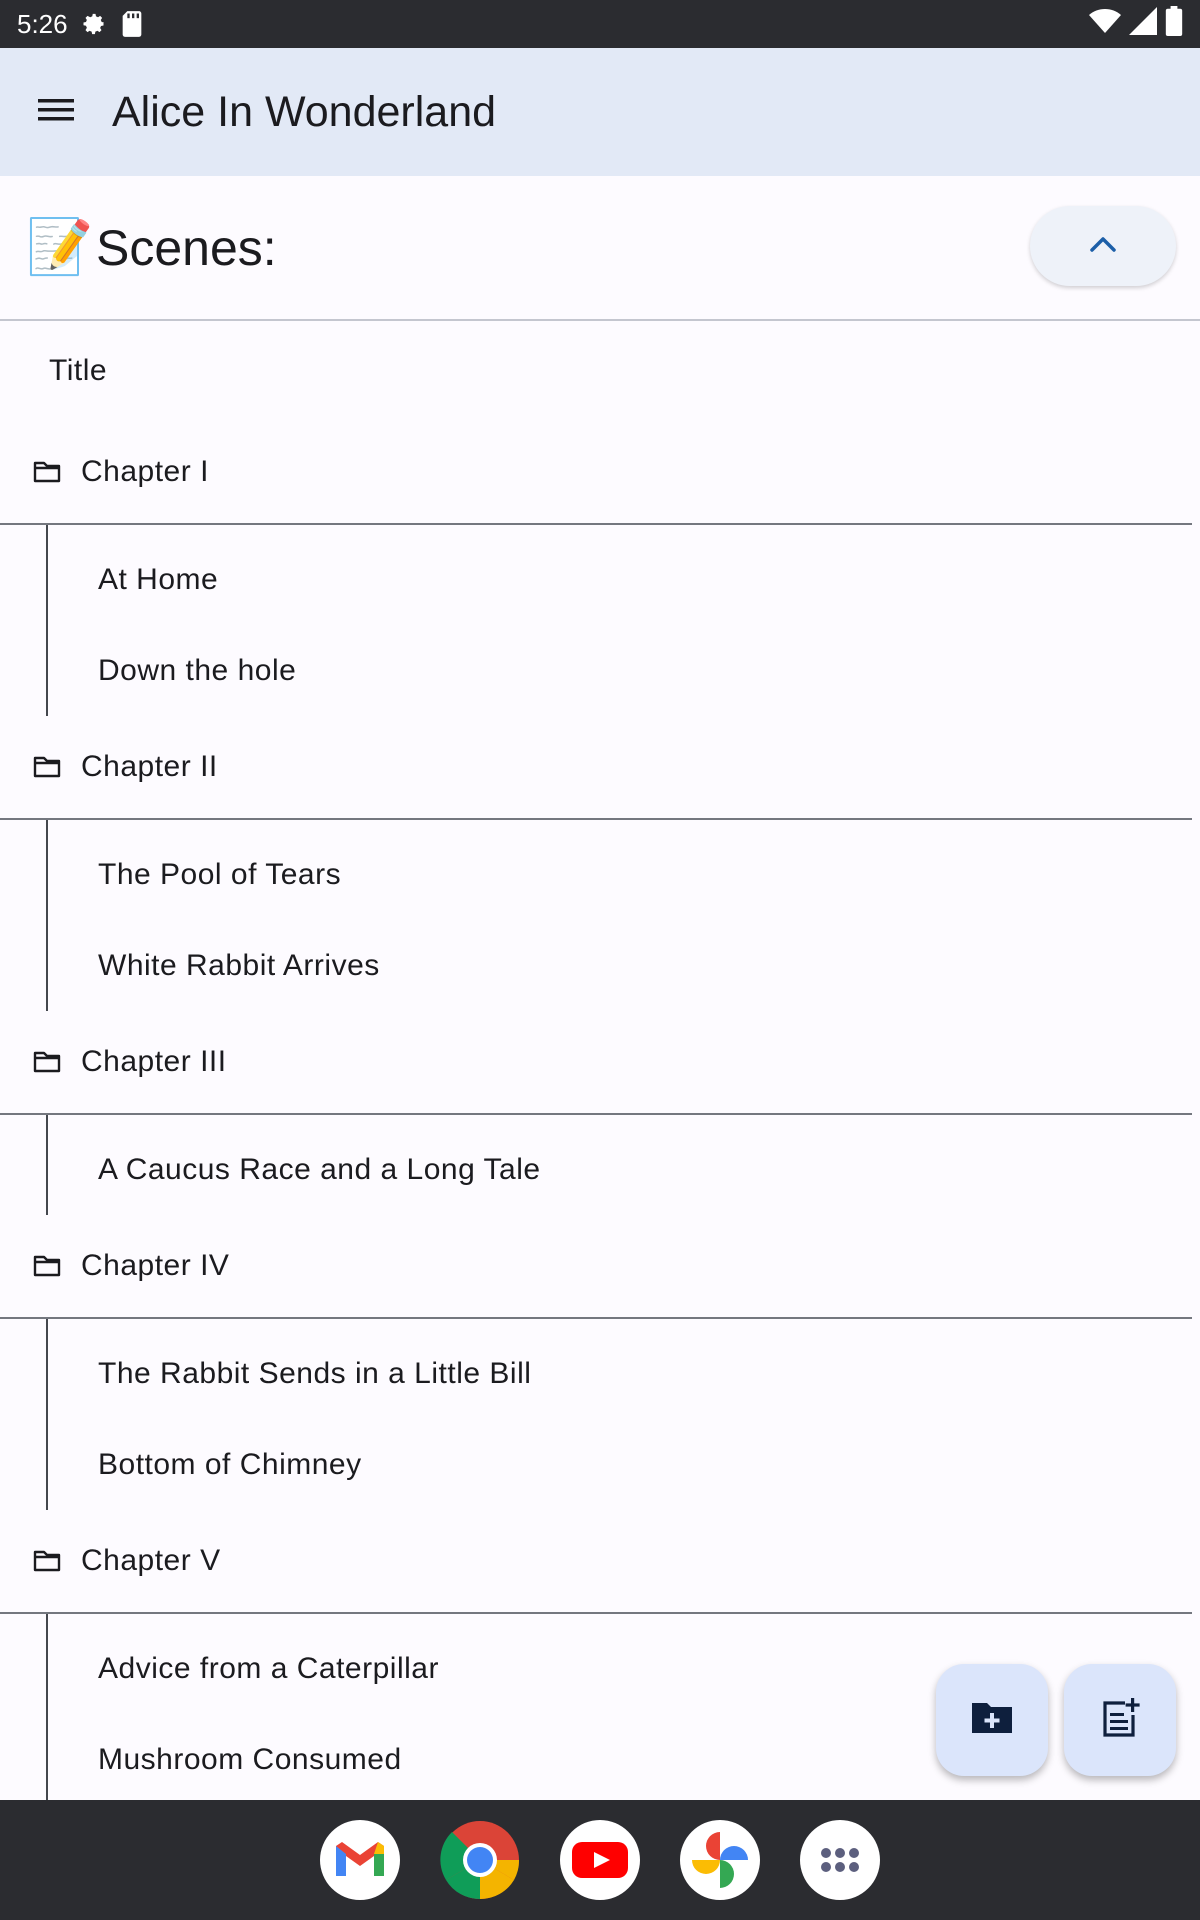  I want to click on post-add-icon, so click(1120, 1720).